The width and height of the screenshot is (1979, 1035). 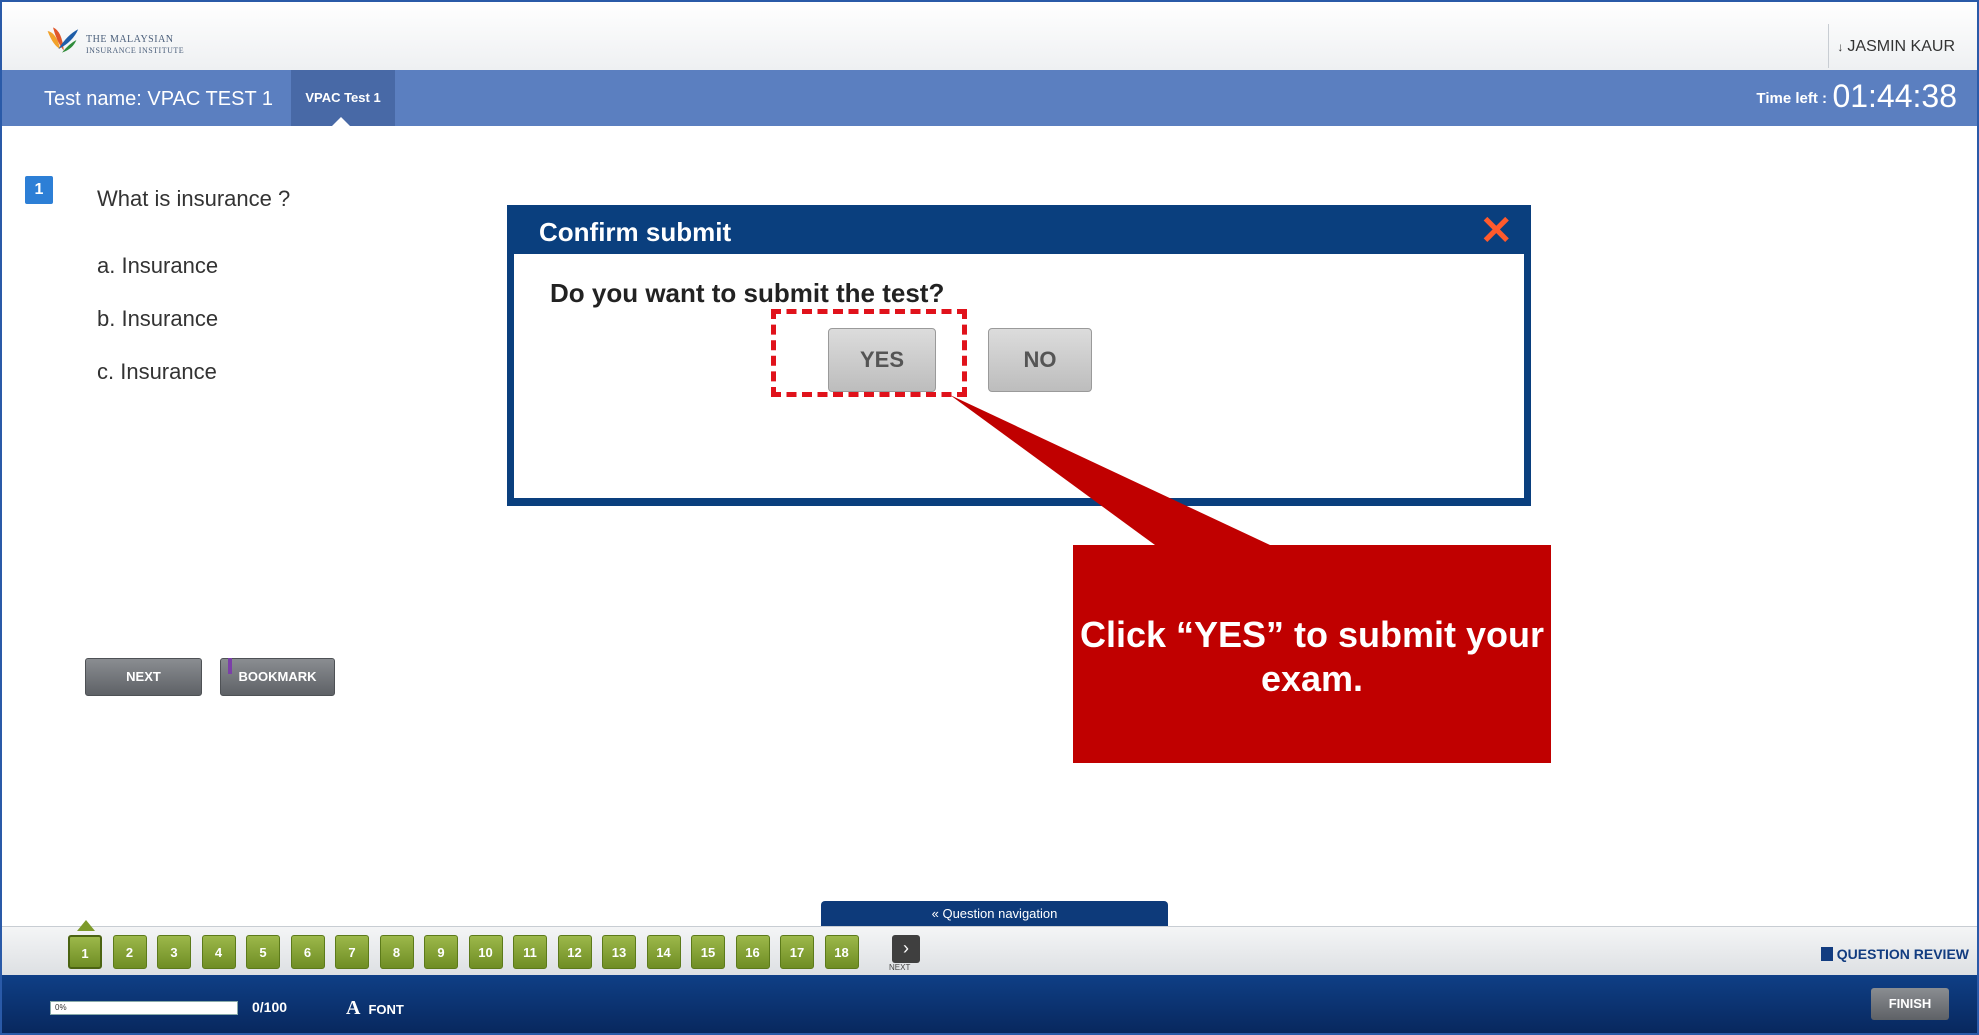 I want to click on question-nav-button: 3, so click(x=174, y=952).